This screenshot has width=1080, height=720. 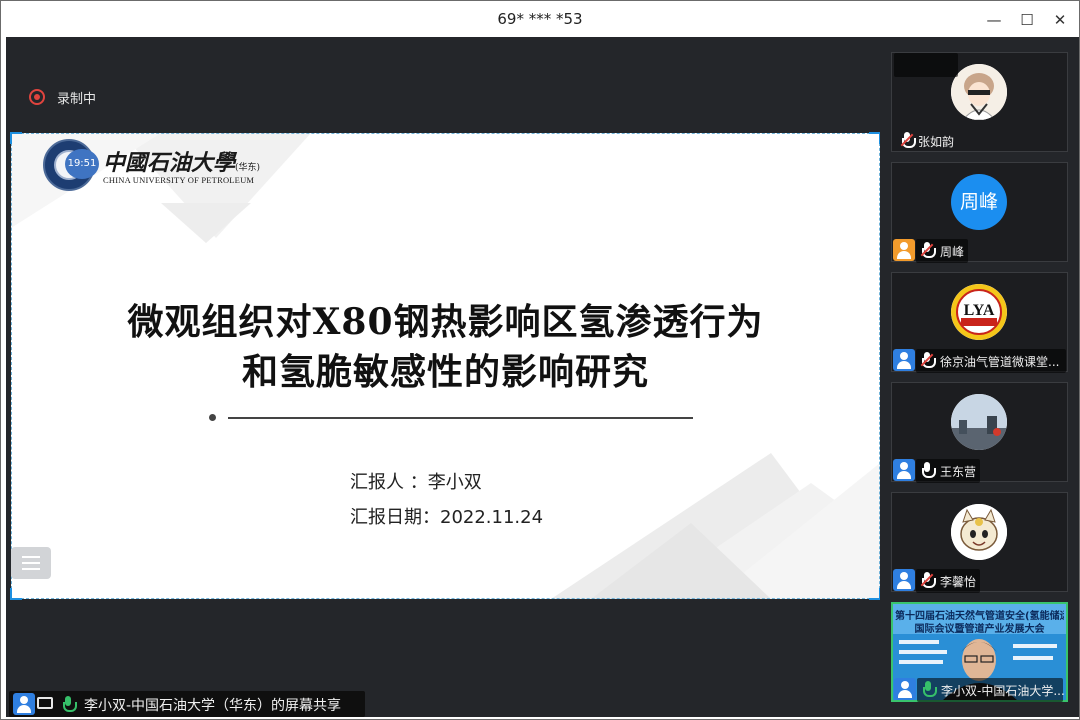 What do you see at coordinates (926, 65) in the screenshot?
I see `participant-label-bg` at bounding box center [926, 65].